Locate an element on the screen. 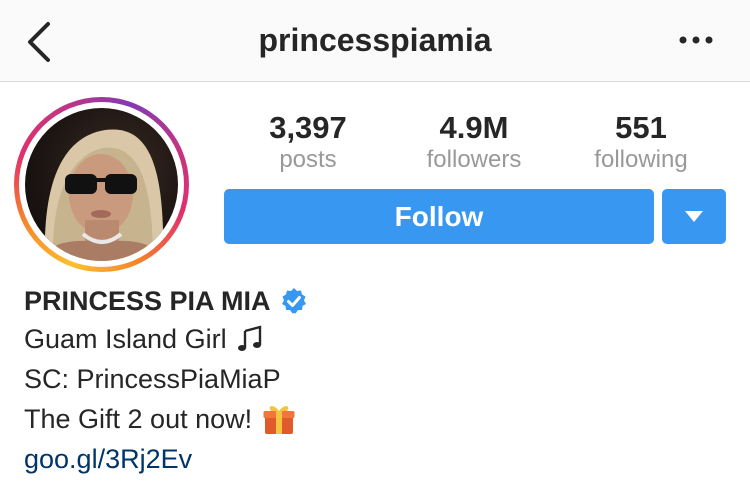 Image resolution: width=750 pixels, height=491 pixels. stat-followers: 4.9M followers is located at coordinates (474, 142).